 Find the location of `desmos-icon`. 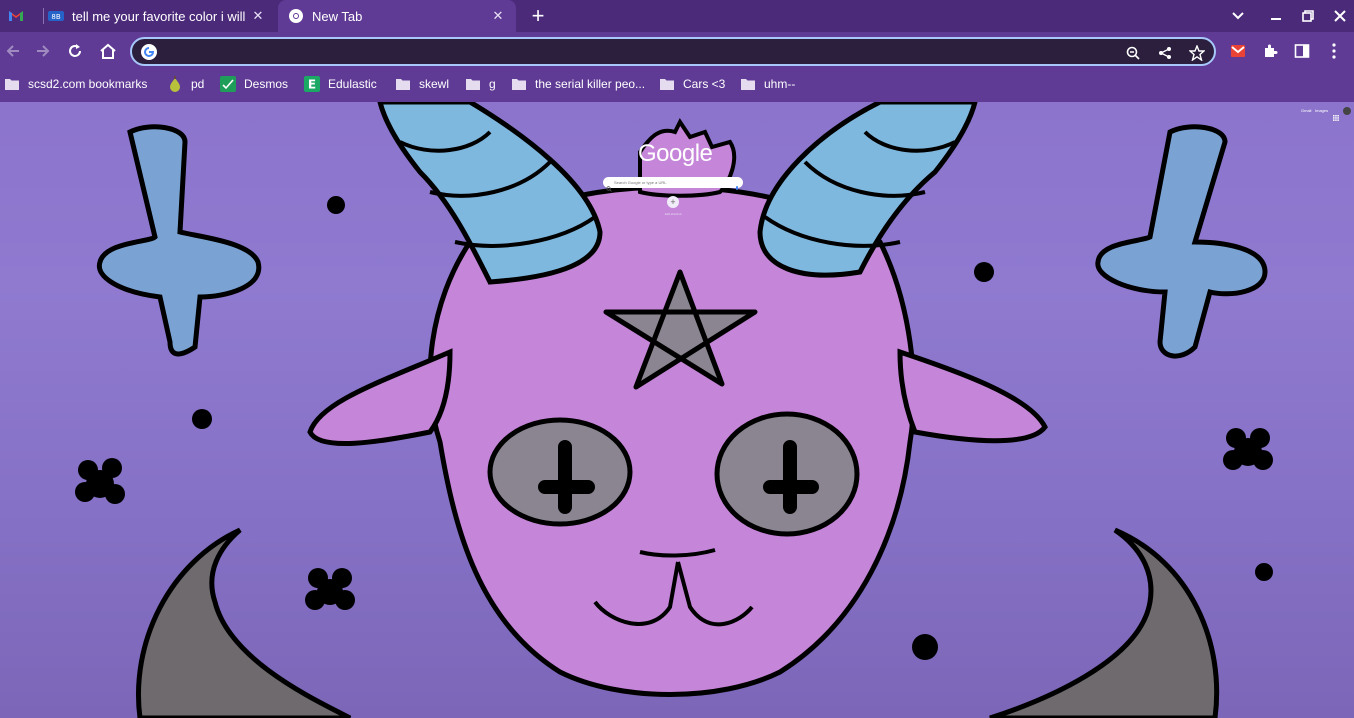

desmos-icon is located at coordinates (228, 84).